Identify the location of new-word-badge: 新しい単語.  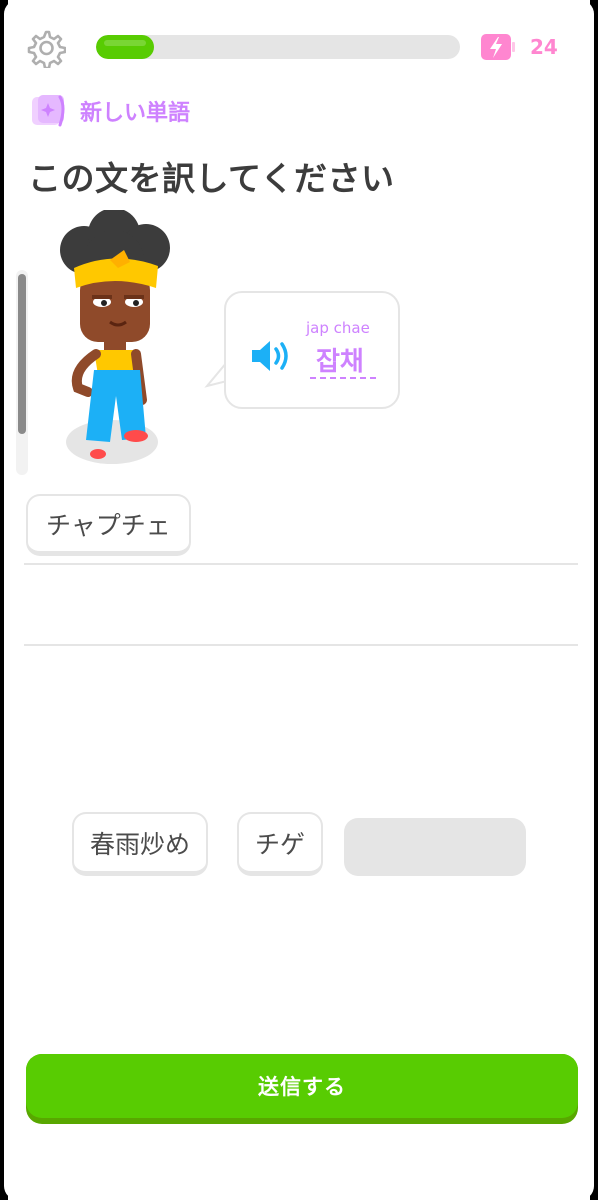
(110, 111).